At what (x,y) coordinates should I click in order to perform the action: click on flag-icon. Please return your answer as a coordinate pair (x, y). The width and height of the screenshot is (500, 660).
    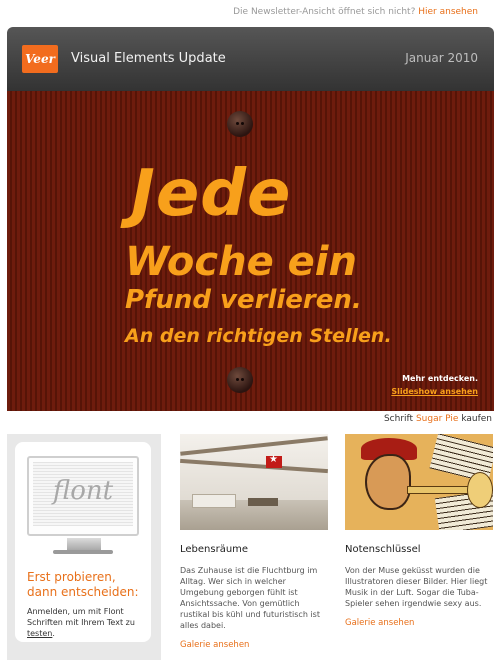
    Looking at the image, I should click on (274, 461).